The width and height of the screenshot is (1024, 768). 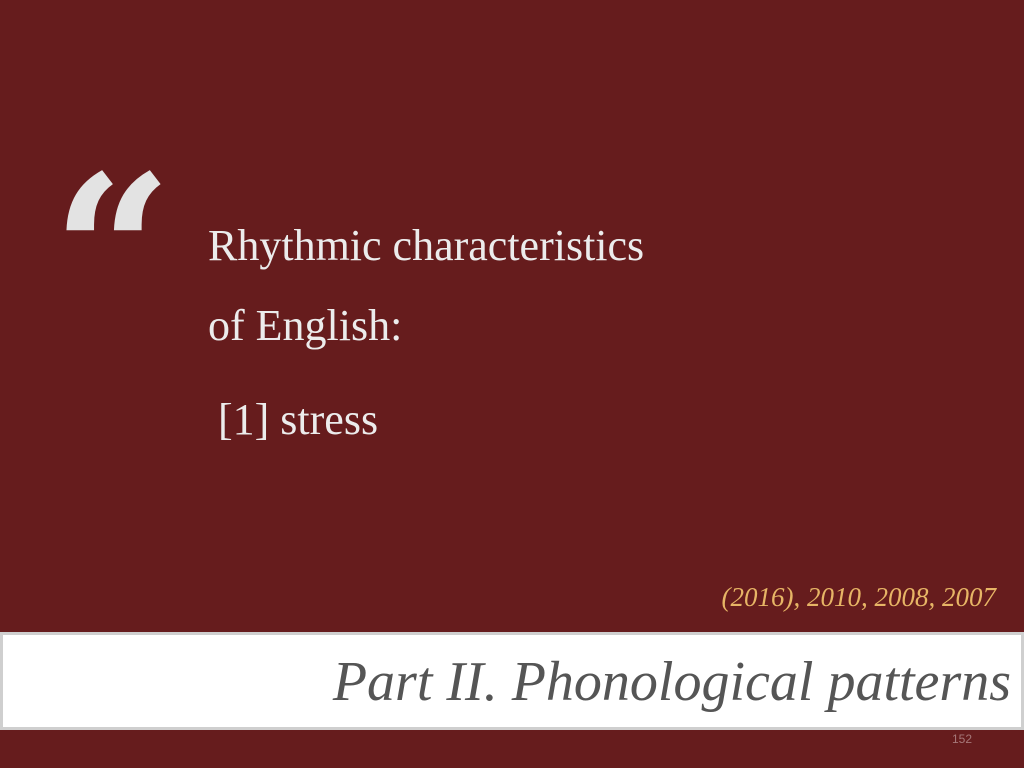 What do you see at coordinates (112, 252) in the screenshot?
I see `quotation-mark-icon: “` at bounding box center [112, 252].